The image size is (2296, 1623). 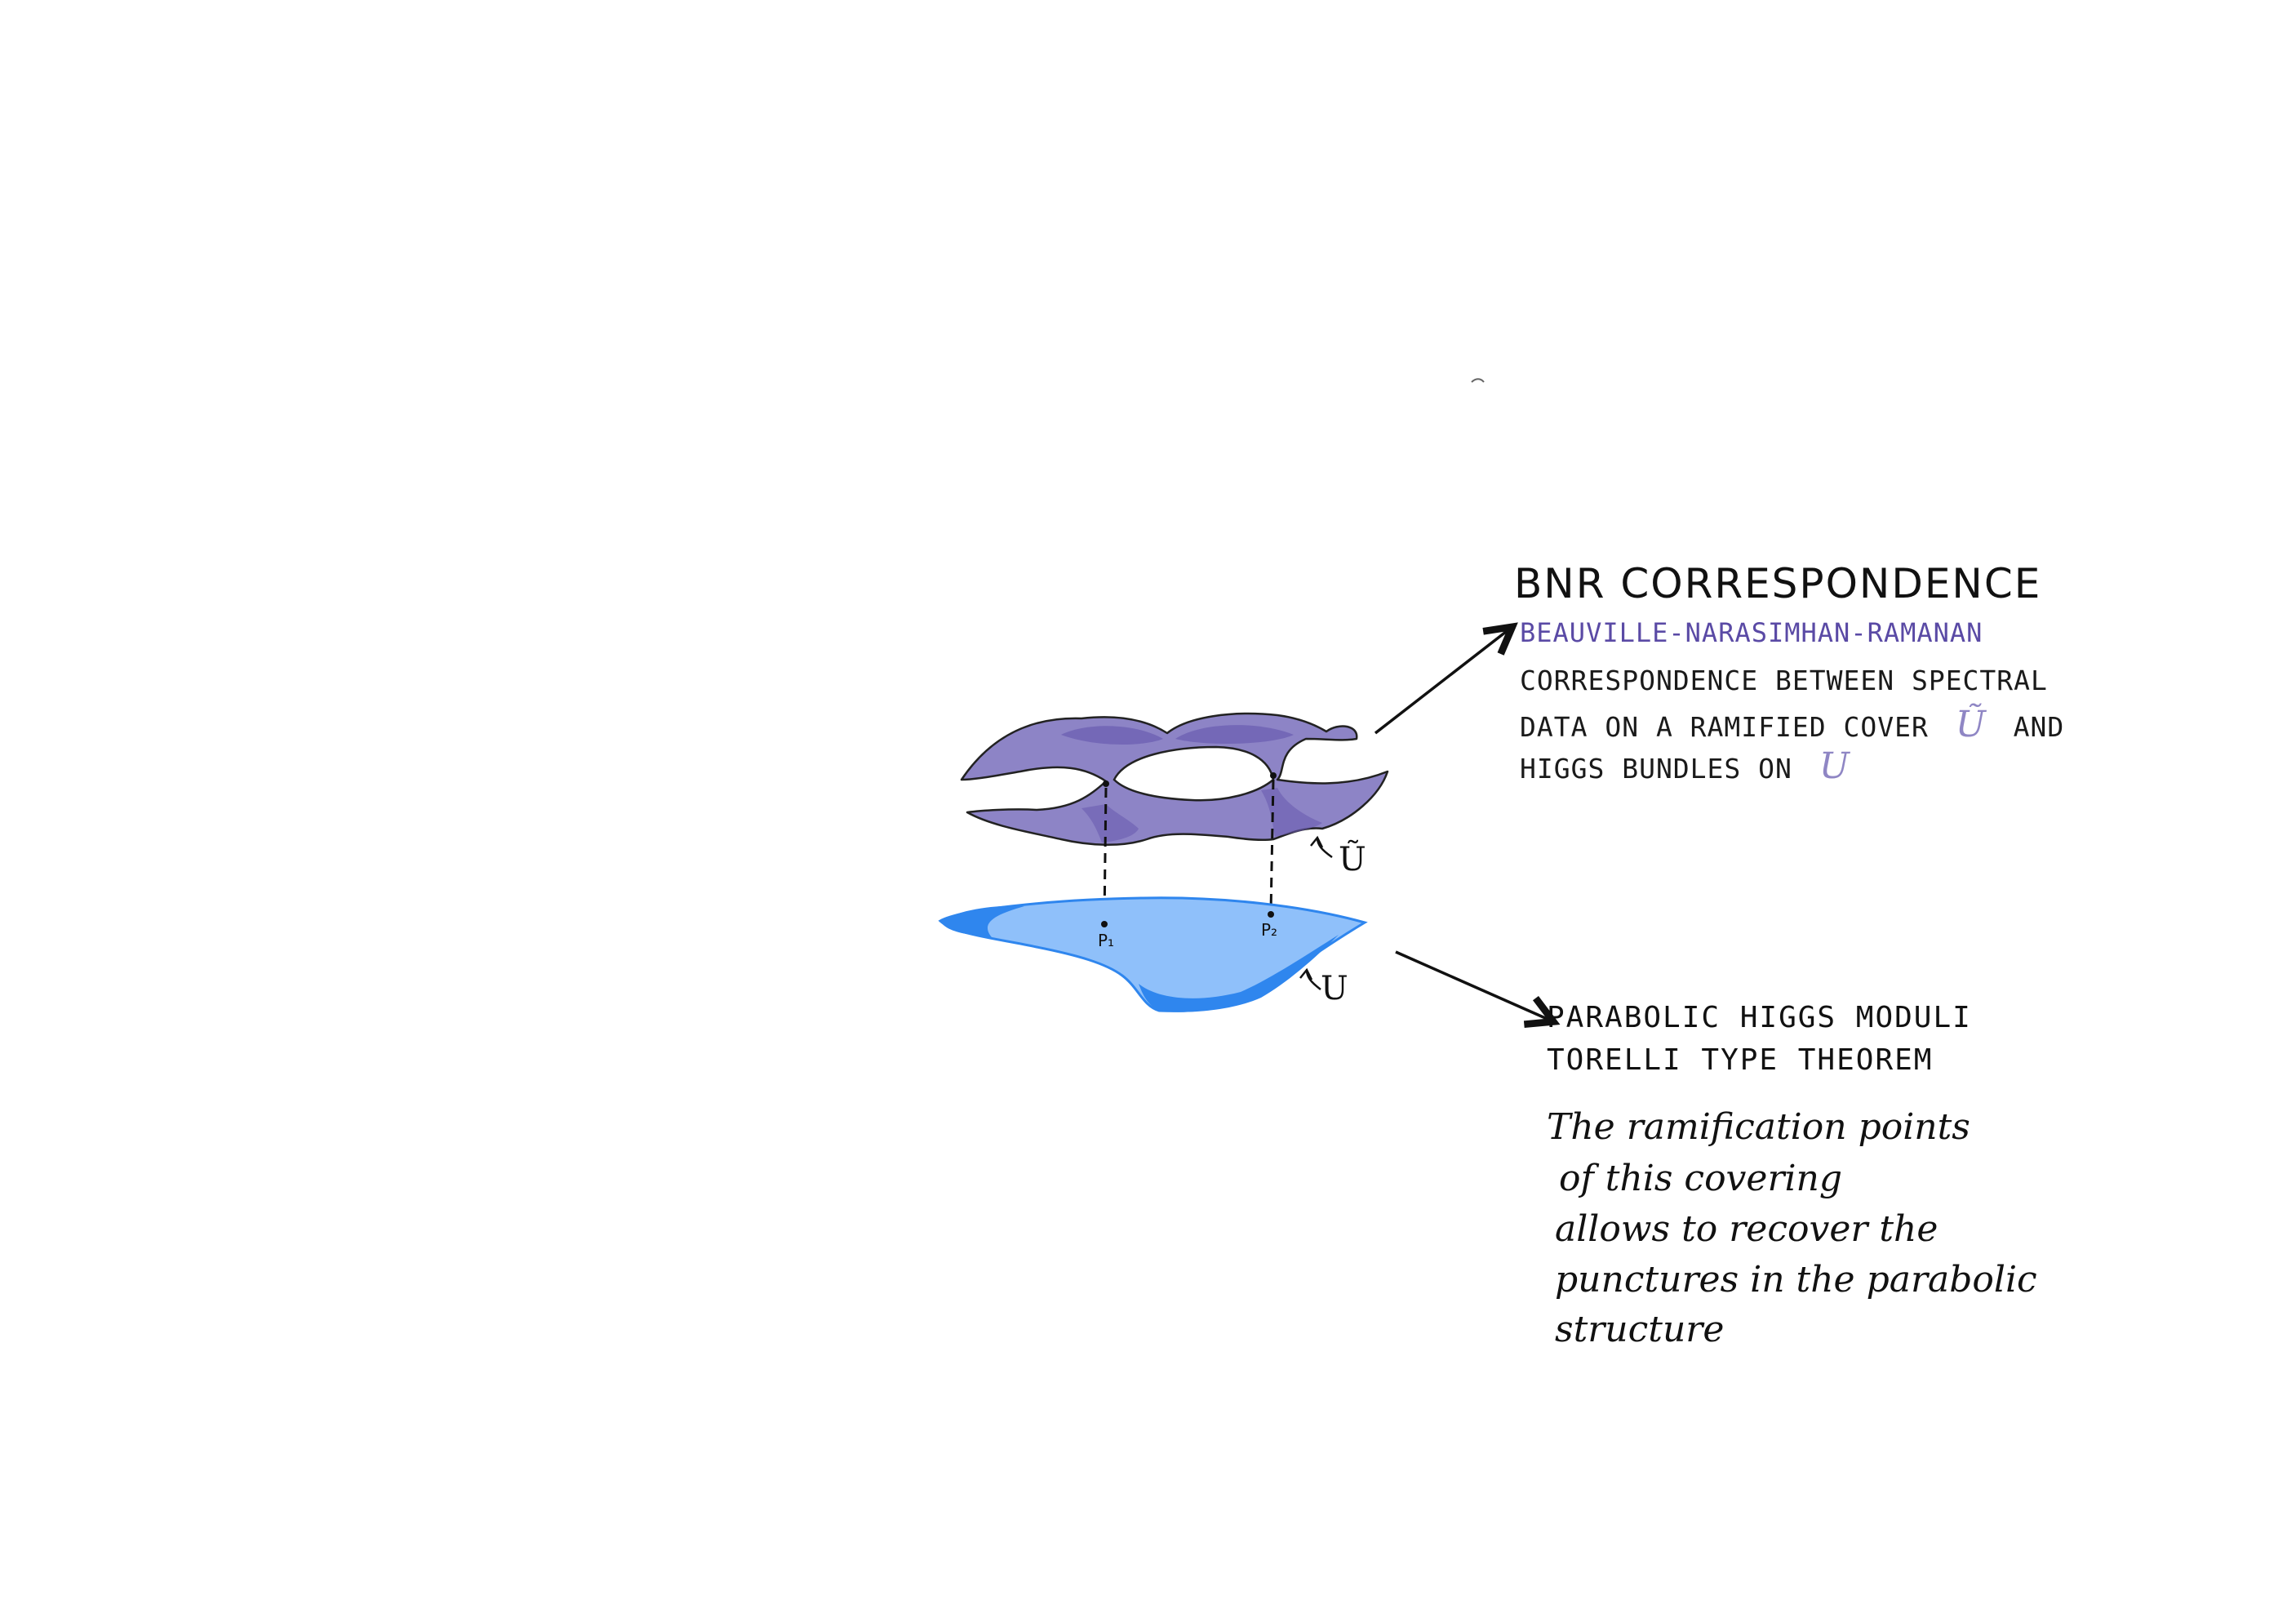 What do you see at coordinates (1106, 783) in the screenshot?
I see `ramification-point-1-upper` at bounding box center [1106, 783].